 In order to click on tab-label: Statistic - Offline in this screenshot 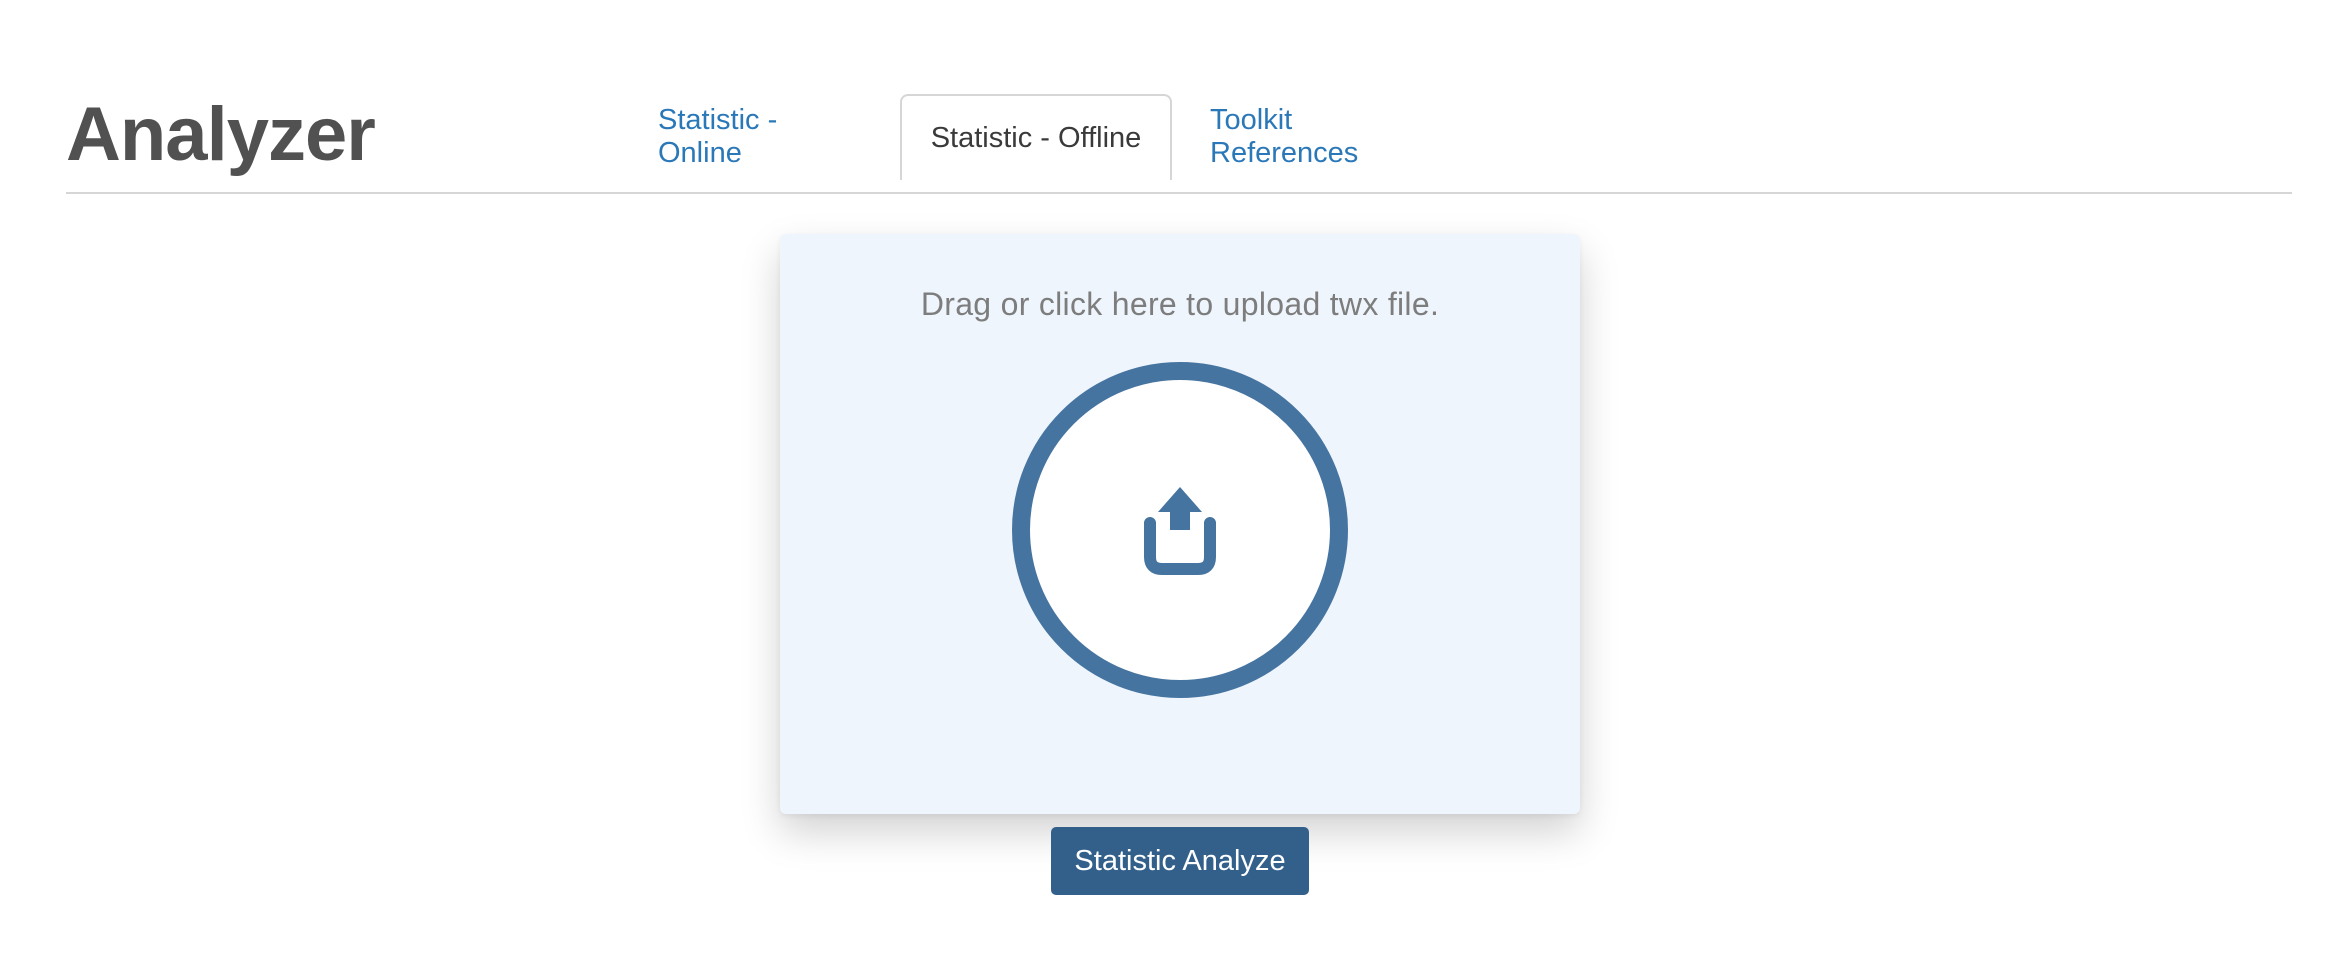, I will do `click(1036, 137)`.